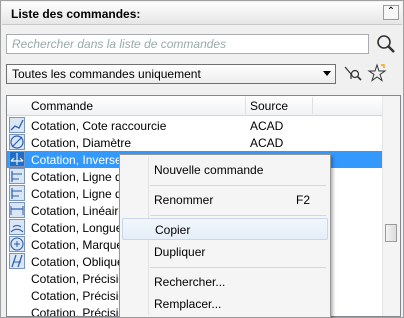 The image size is (404, 318). I want to click on menu-item-label: Dupliquer, so click(180, 252).